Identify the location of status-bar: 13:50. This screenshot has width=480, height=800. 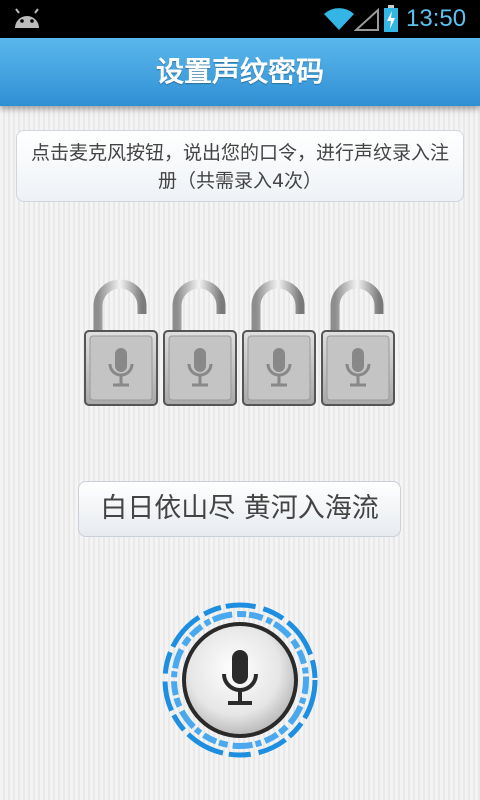
(240, 19).